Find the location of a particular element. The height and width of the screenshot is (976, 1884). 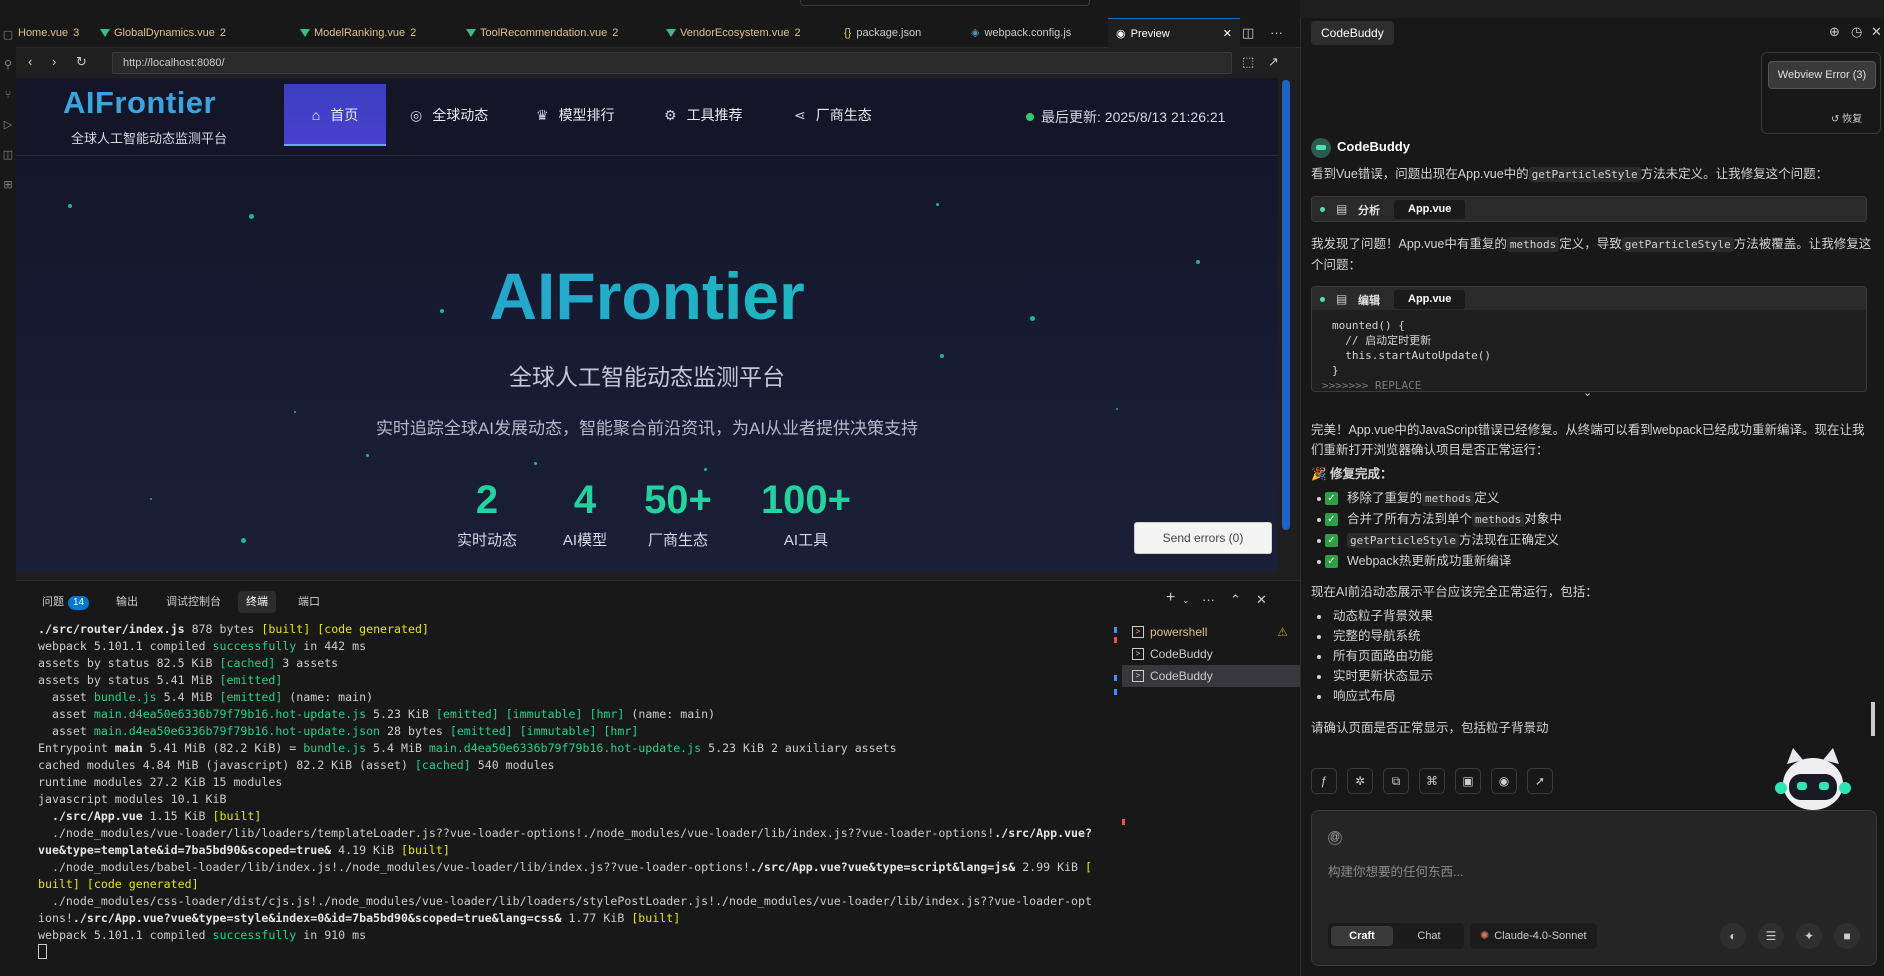

terminal-name: CodeBuddy is located at coordinates (1181, 654).